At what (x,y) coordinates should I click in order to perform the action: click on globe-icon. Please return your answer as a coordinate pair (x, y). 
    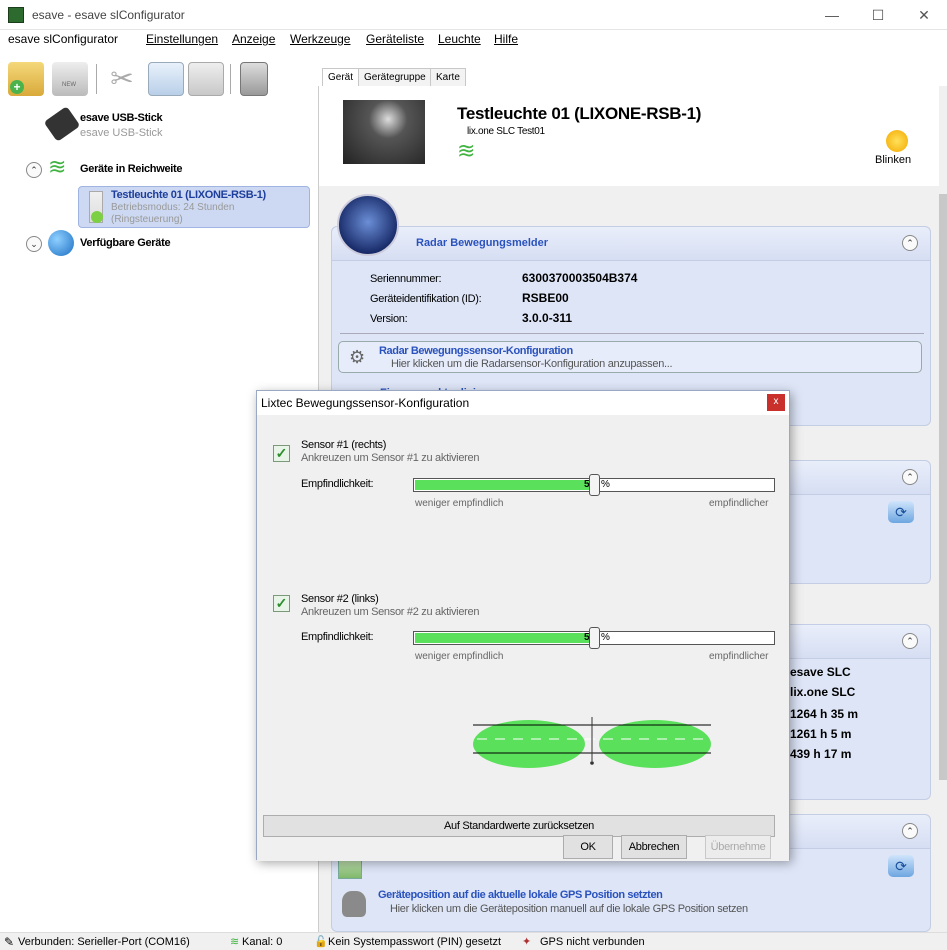
    Looking at the image, I should click on (61, 243).